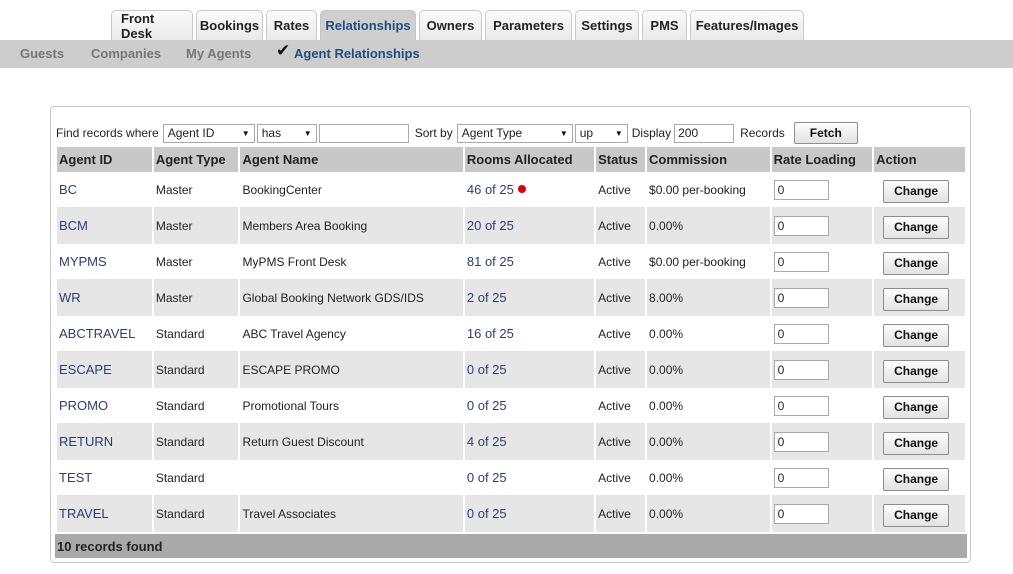  I want to click on subnav-companies: Companies, so click(126, 54).